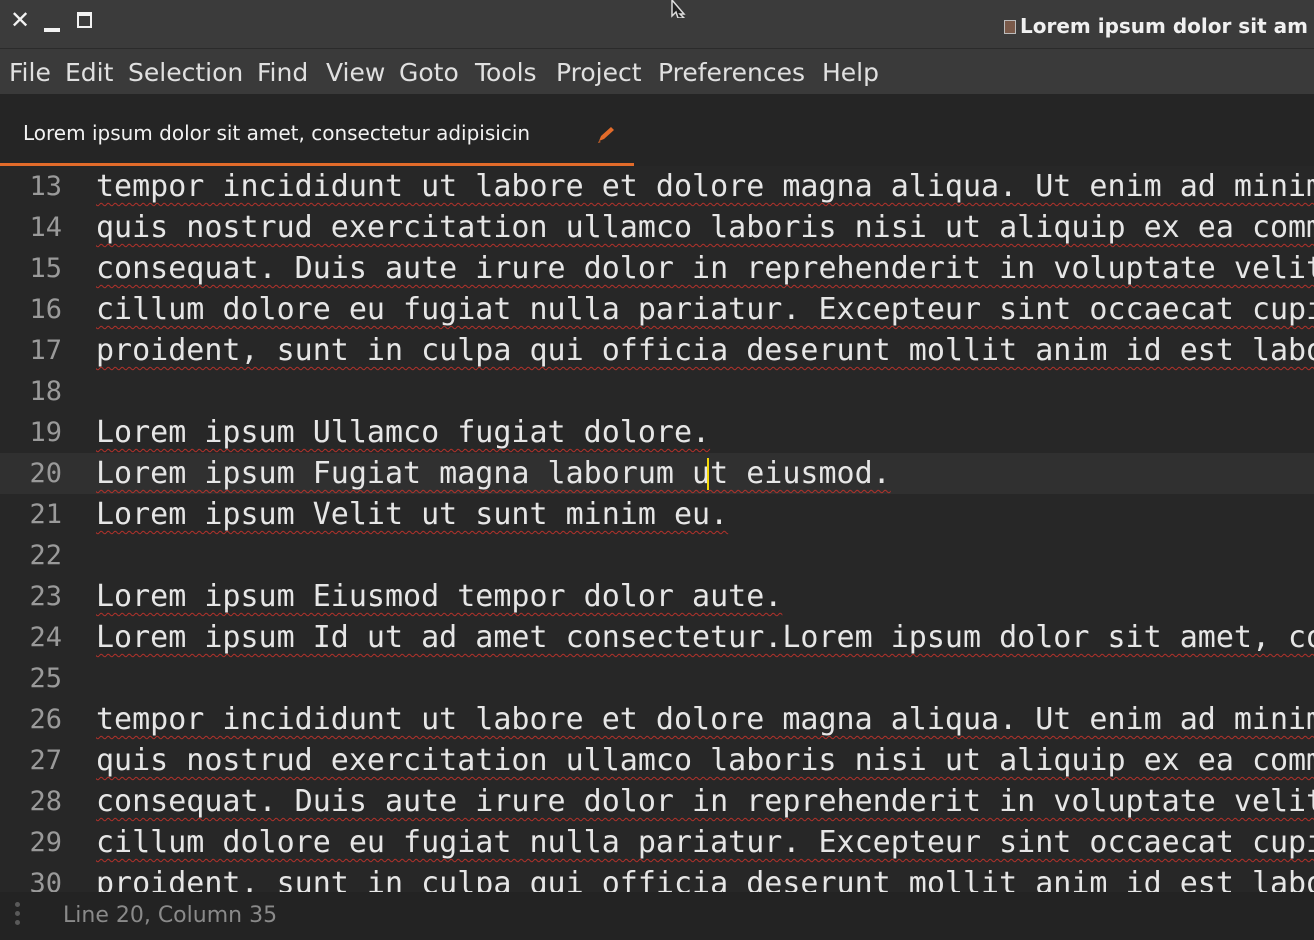 The image size is (1314, 940). I want to click on line-number: 18, so click(45, 391).